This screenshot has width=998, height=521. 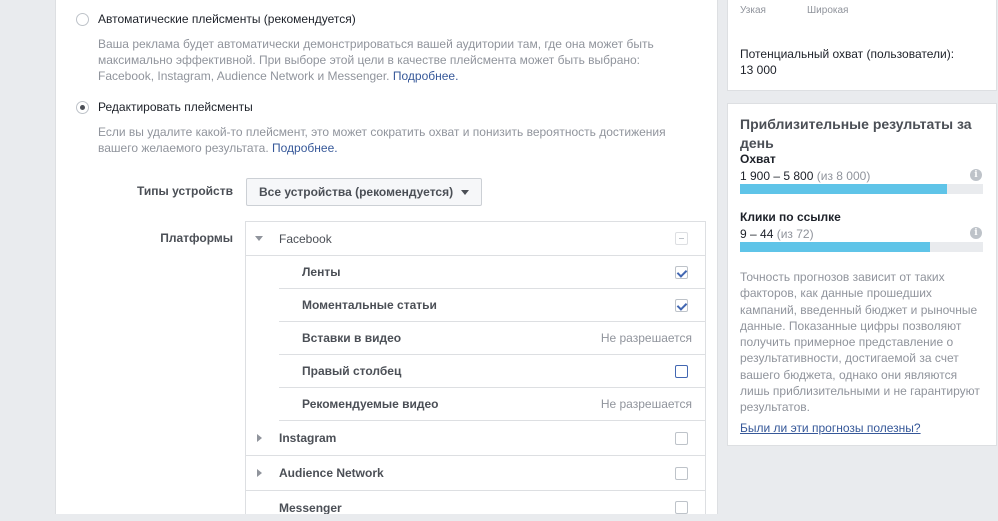 I want to click on instant-articles-checkbox, so click(x=681, y=305).